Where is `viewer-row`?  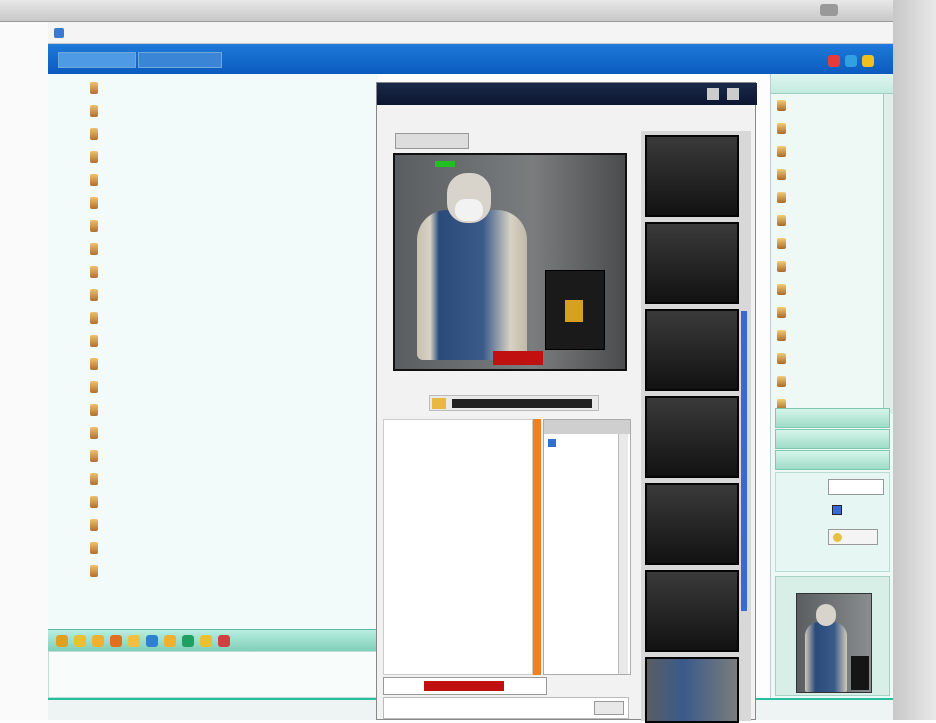
viewer-row is located at coordinates (578, 443).